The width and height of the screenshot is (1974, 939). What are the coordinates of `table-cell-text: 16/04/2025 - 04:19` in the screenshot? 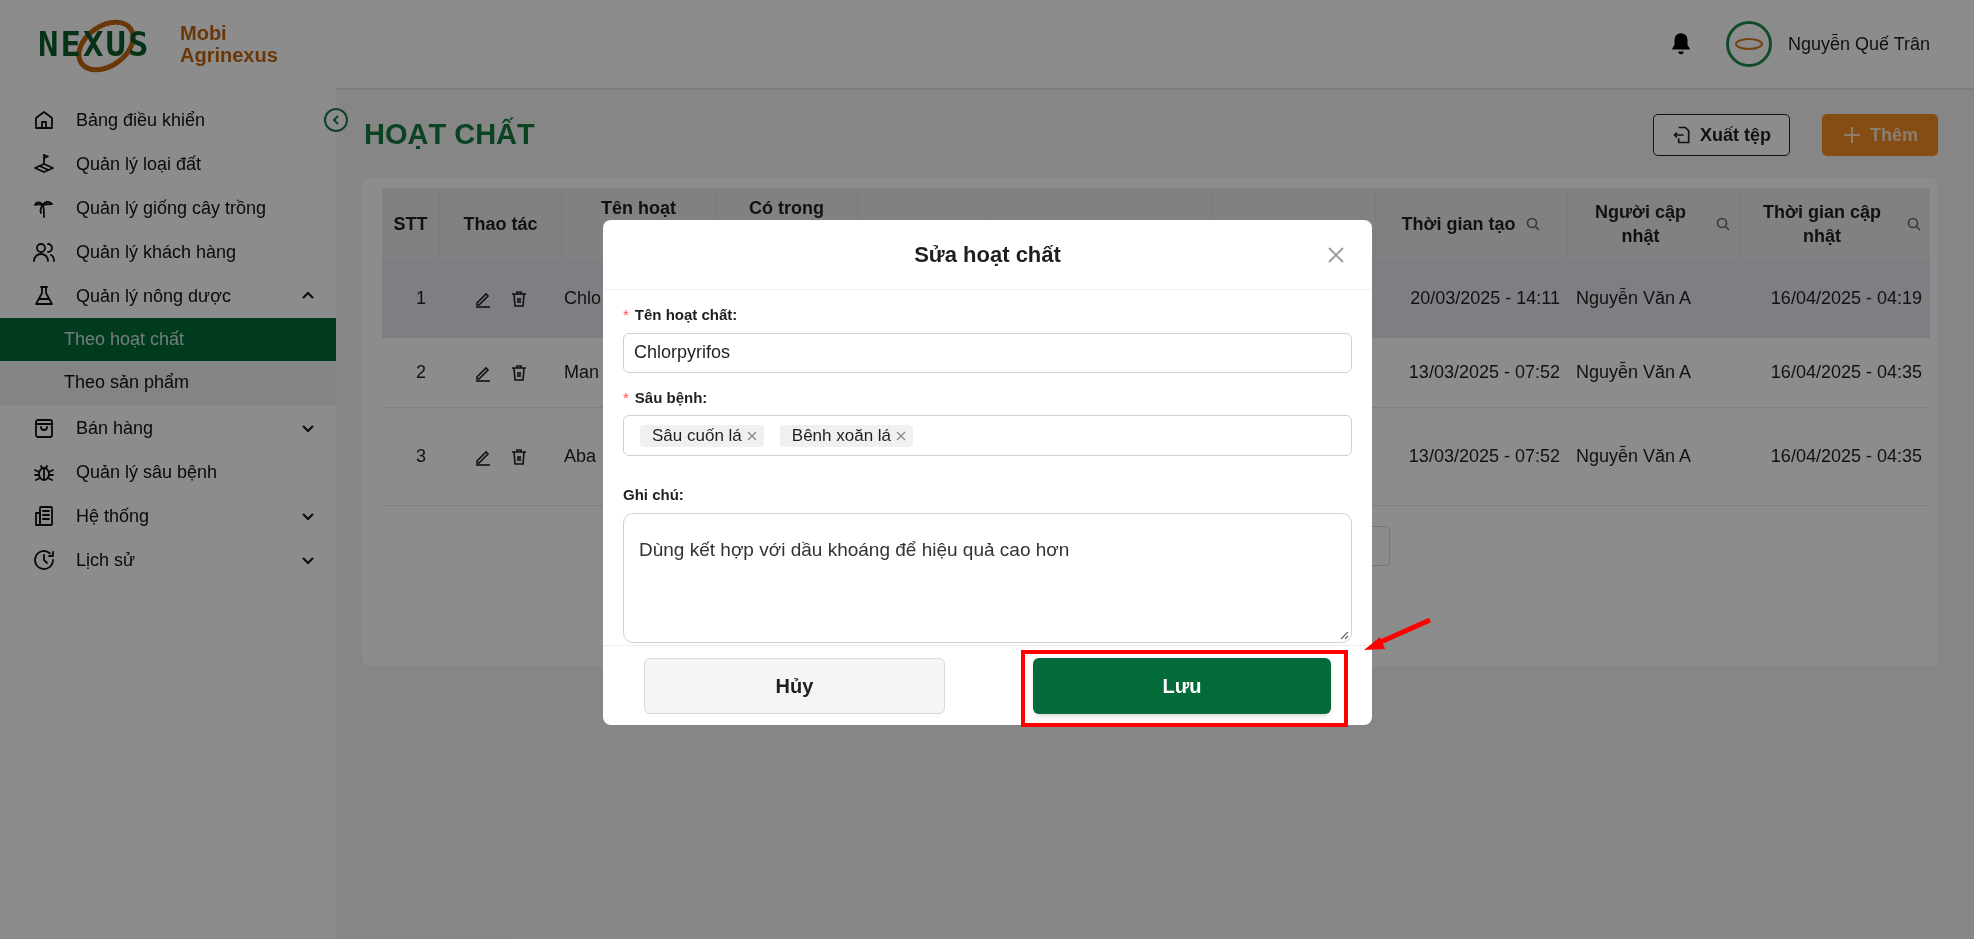 It's located at (1846, 298).